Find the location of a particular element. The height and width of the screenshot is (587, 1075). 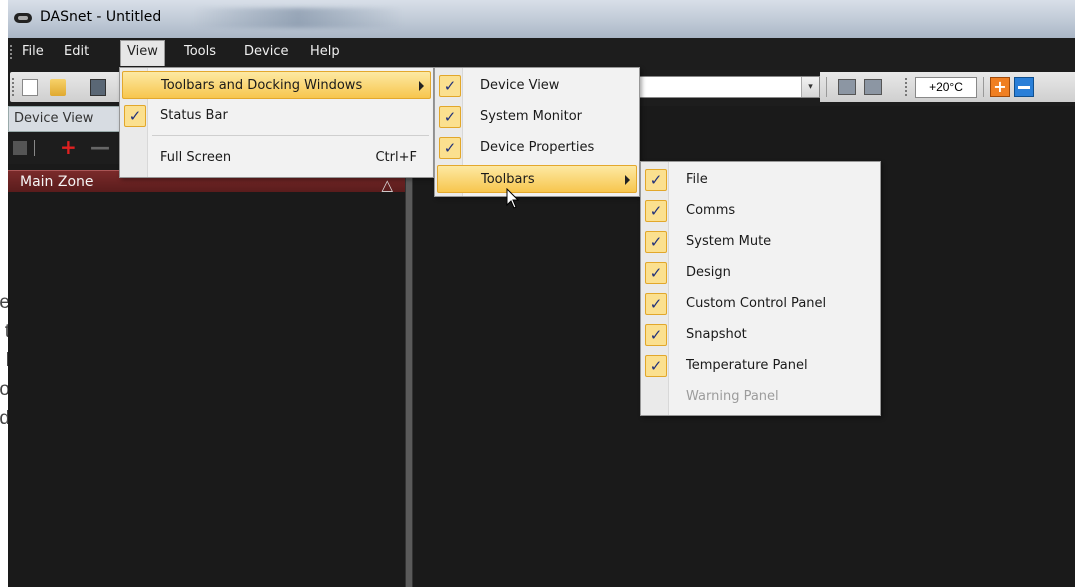

list-icon is located at coordinates (20, 148).